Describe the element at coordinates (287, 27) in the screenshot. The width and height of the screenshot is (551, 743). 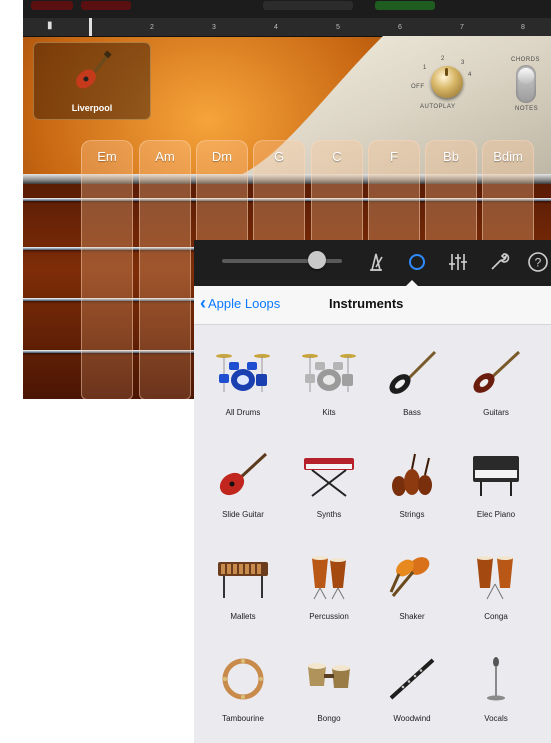
I see `timeline-ruler: 2 3 4 5 6 7 8` at that location.